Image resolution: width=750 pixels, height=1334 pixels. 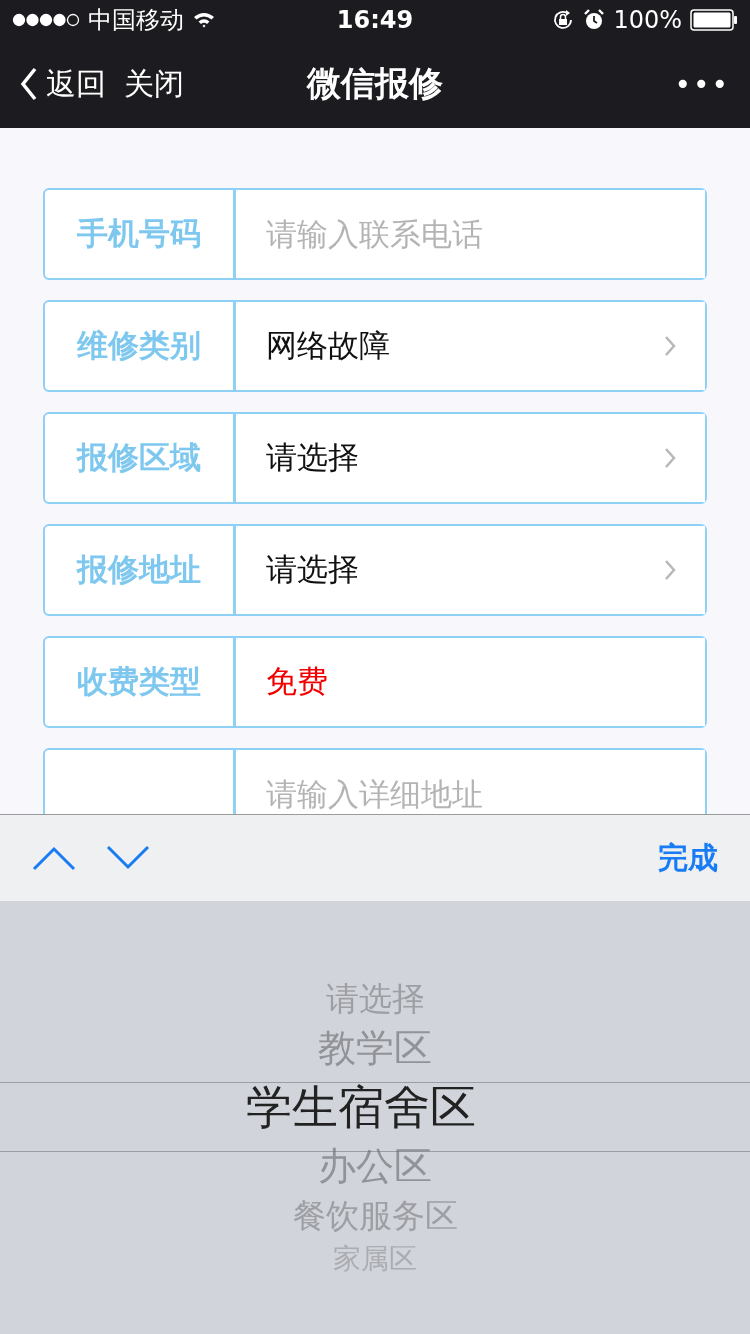 What do you see at coordinates (139, 233) in the screenshot?
I see `field-label: 手机号码` at bounding box center [139, 233].